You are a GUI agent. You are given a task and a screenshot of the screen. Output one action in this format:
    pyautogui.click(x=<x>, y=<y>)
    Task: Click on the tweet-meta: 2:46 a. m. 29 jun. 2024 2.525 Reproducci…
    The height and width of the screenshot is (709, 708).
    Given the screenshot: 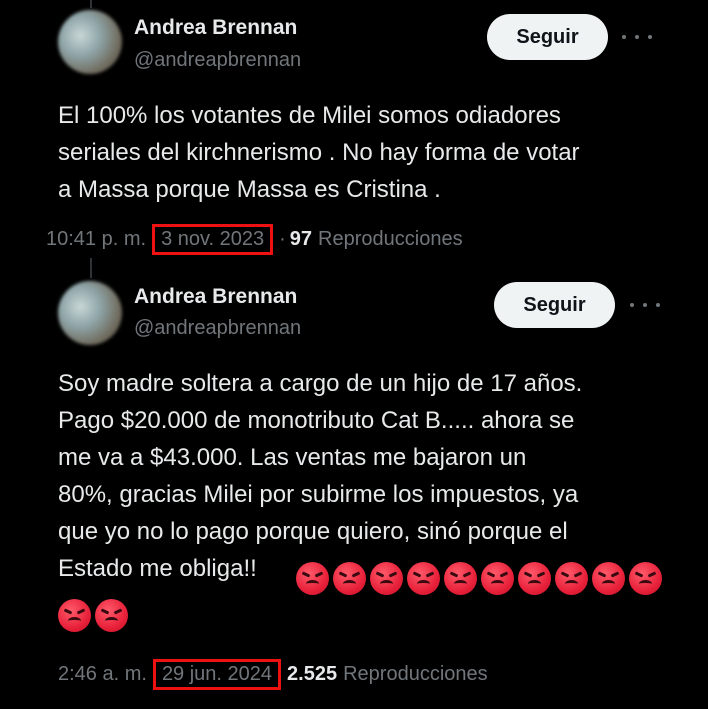 What is the action you would take?
    pyautogui.click(x=273, y=674)
    